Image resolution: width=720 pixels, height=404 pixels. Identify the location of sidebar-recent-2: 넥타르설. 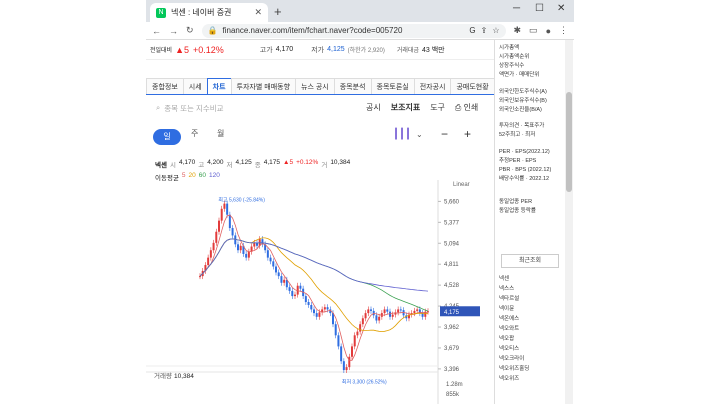
(533, 299).